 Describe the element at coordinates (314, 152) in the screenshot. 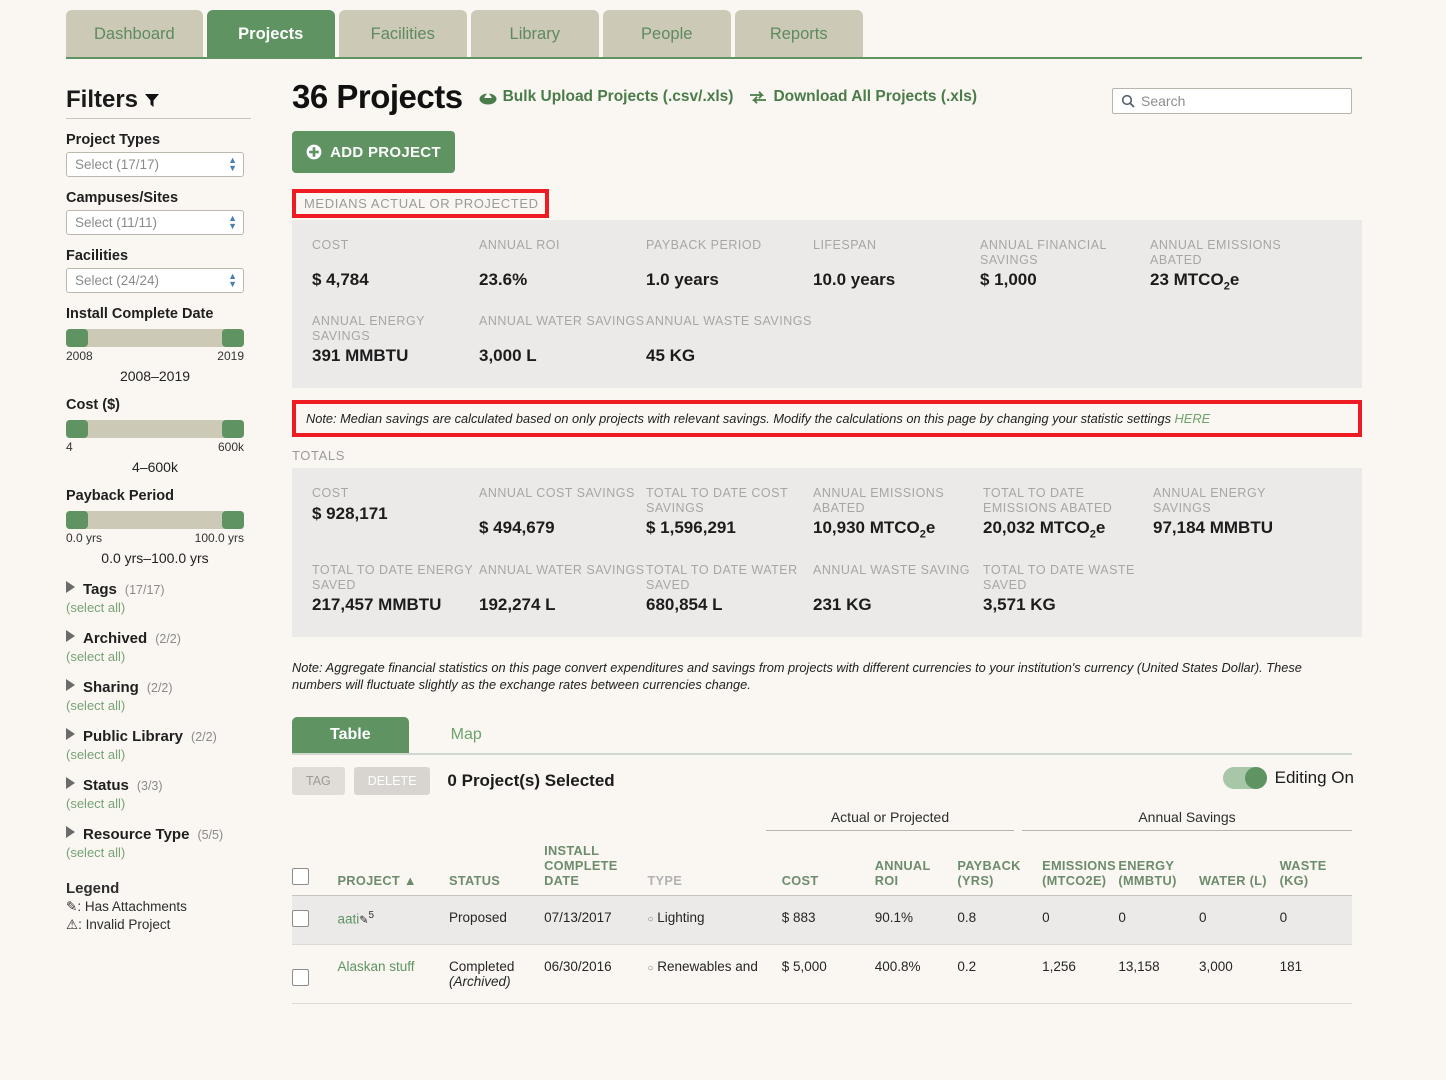

I see `plus-circle-icon` at that location.